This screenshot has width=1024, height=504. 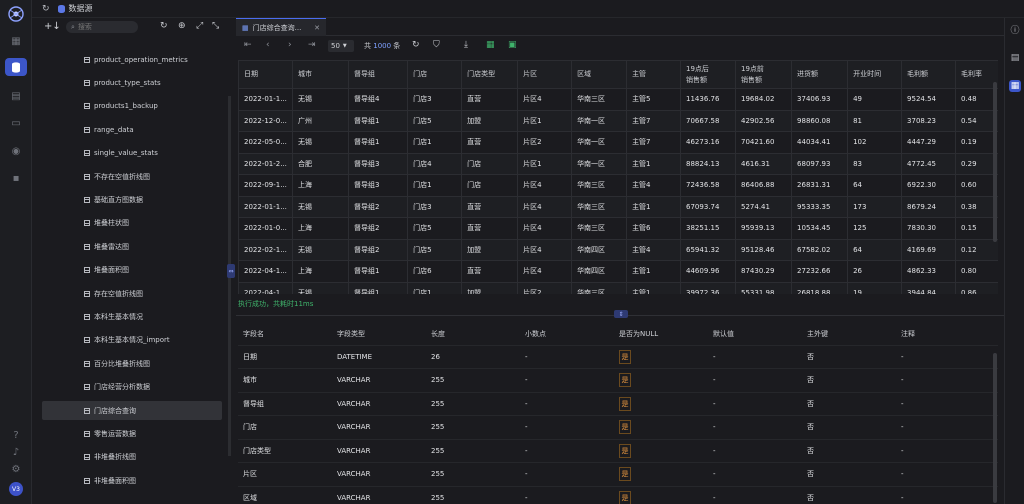 What do you see at coordinates (378, 163) in the screenshot?
I see `table-cell: 督导组3` at bounding box center [378, 163].